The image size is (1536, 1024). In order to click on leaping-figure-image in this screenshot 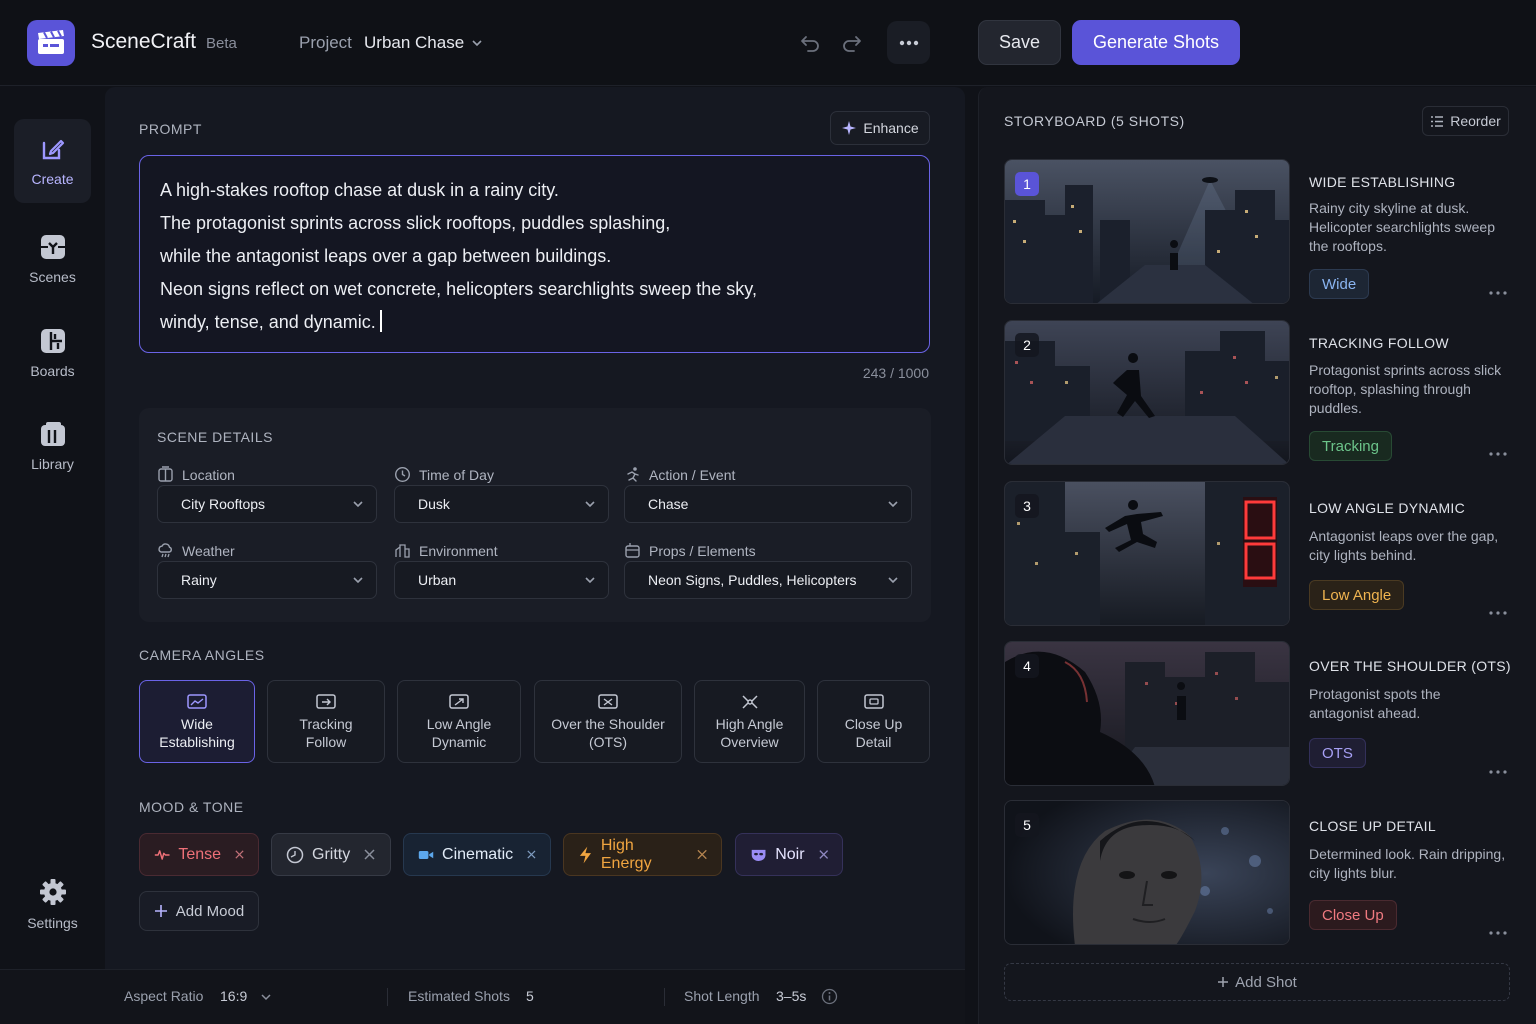, I will do `click(1147, 553)`.